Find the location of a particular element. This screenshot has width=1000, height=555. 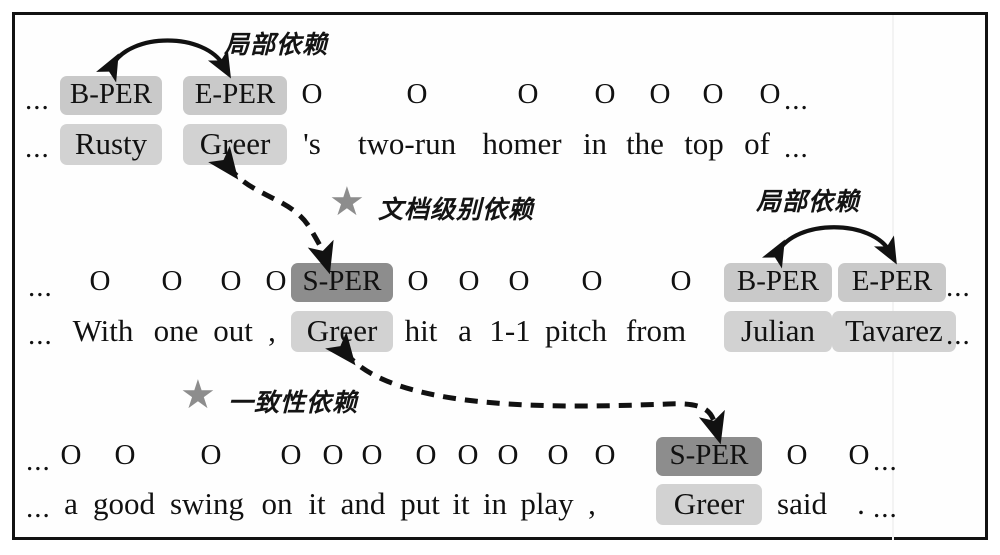

word-period: . is located at coordinates (861, 503).